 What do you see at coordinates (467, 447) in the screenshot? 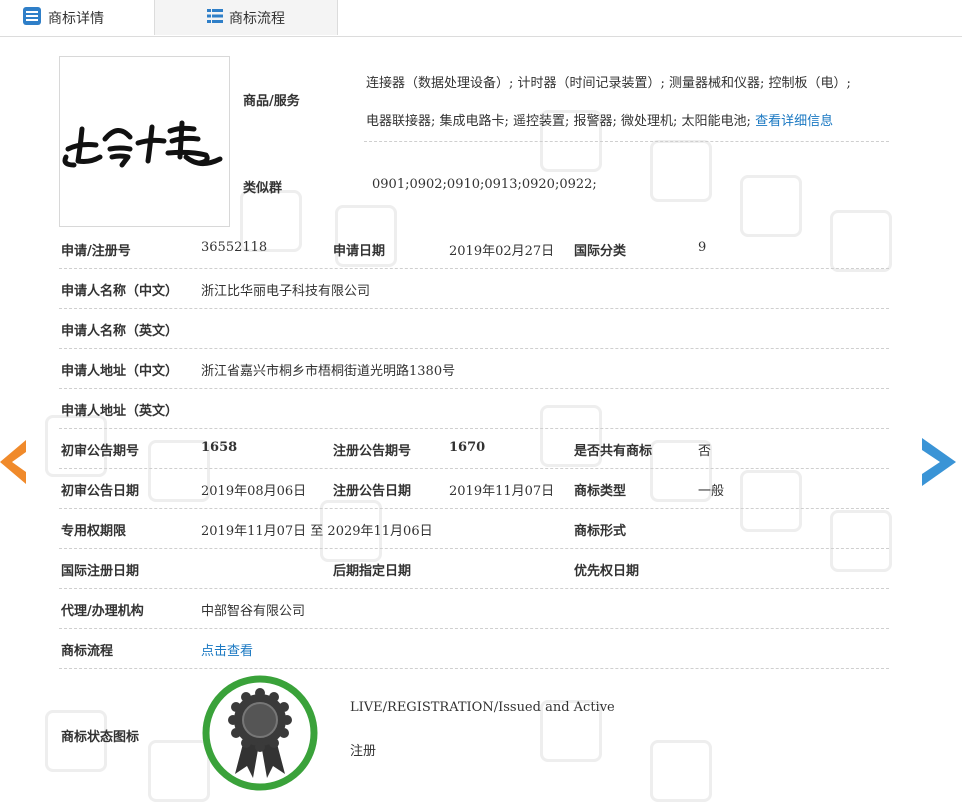
I see `reg-pub-no-value: 1670` at bounding box center [467, 447].